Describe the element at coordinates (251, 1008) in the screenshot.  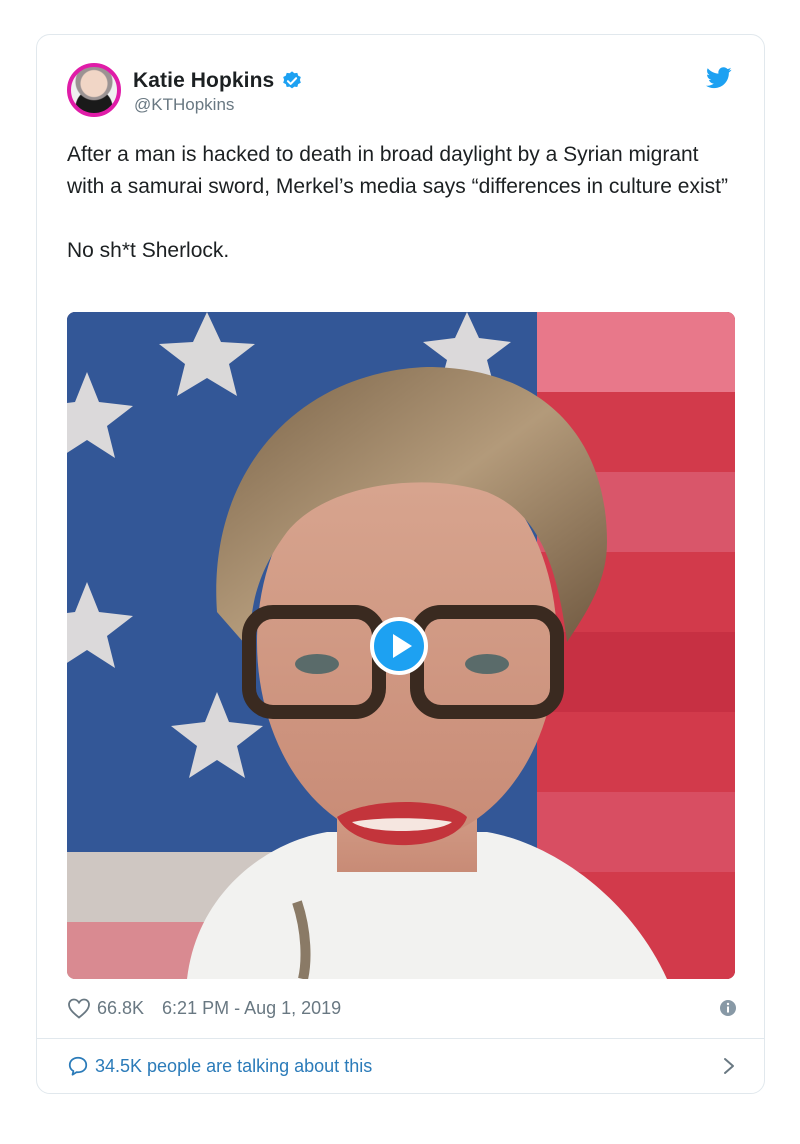
I see `tweet-timestamp: 6:21 PM - Aug 1, 2019` at that location.